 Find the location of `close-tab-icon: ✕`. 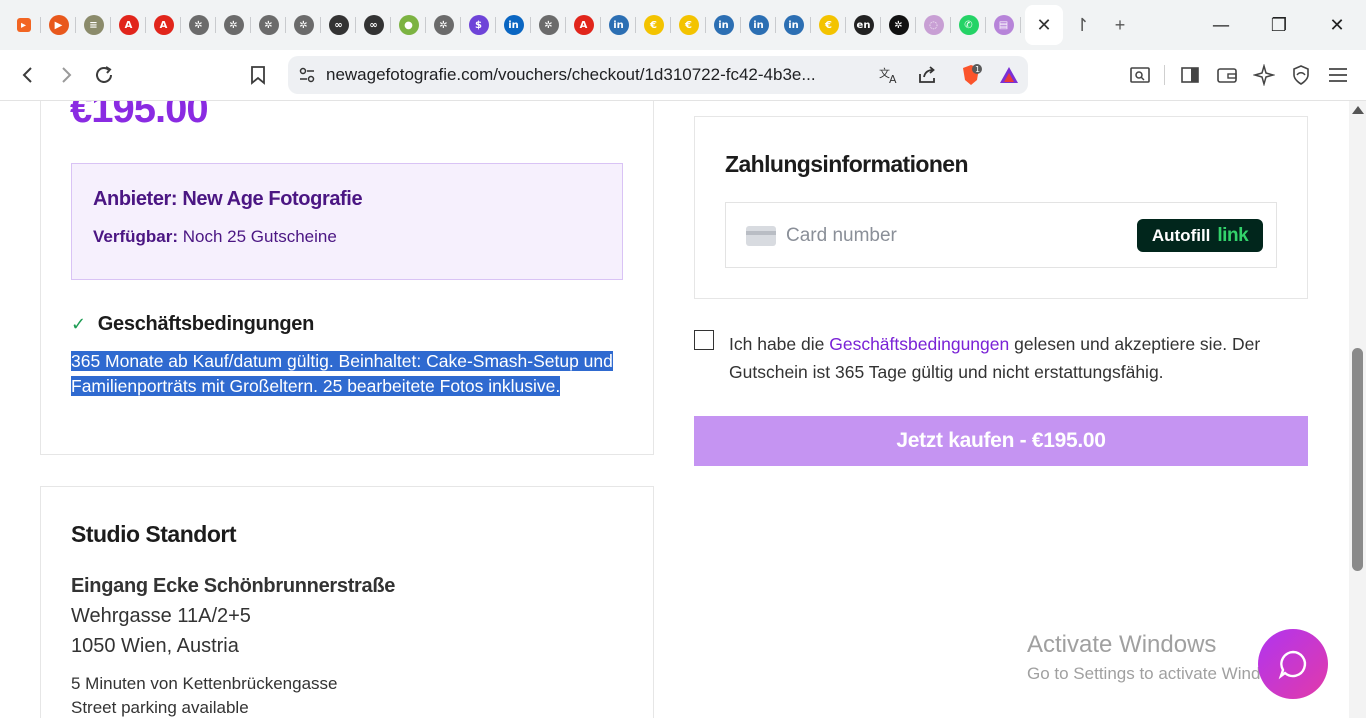

close-tab-icon: ✕ is located at coordinates (1043, 25).